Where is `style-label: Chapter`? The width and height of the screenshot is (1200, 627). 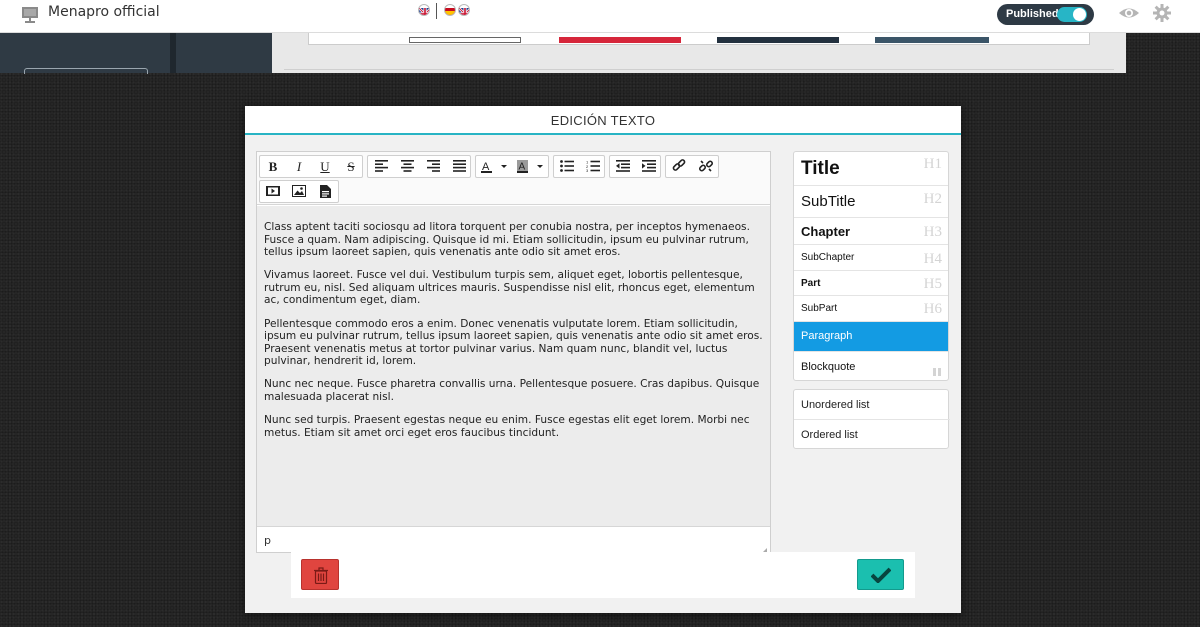
style-label: Chapter is located at coordinates (826, 231).